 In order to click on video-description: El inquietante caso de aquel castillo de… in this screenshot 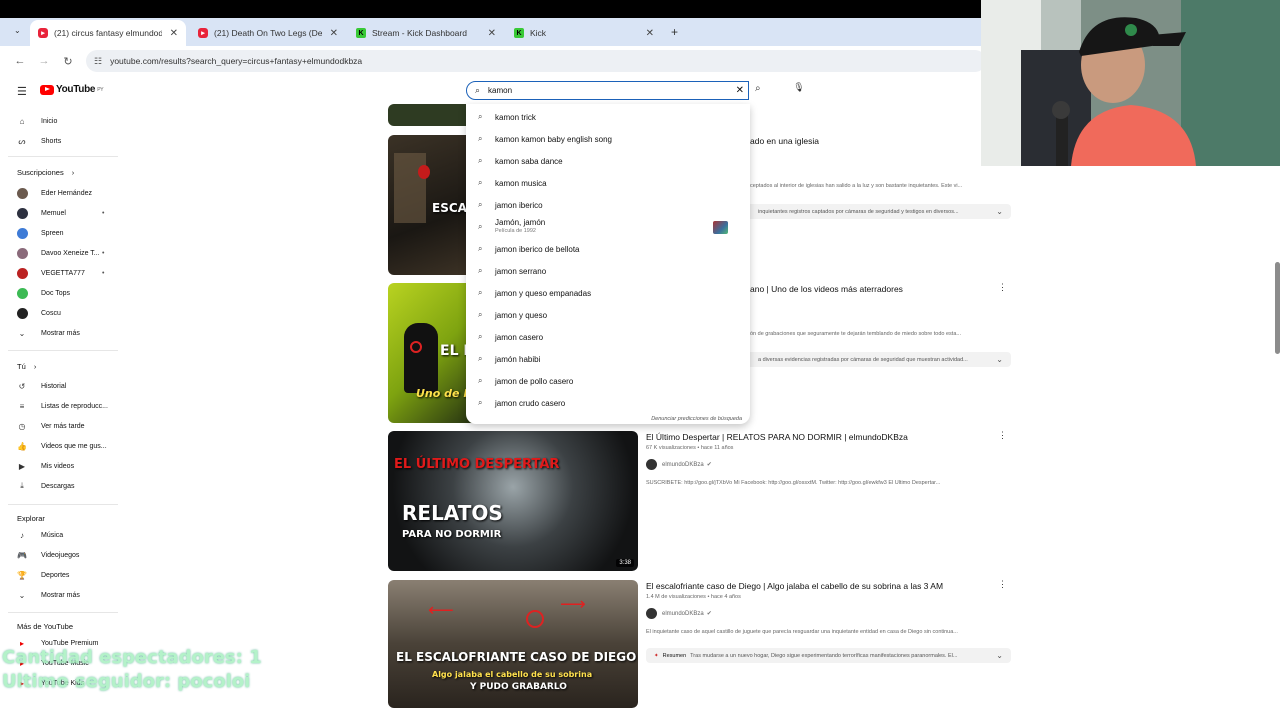, I will do `click(802, 632)`.